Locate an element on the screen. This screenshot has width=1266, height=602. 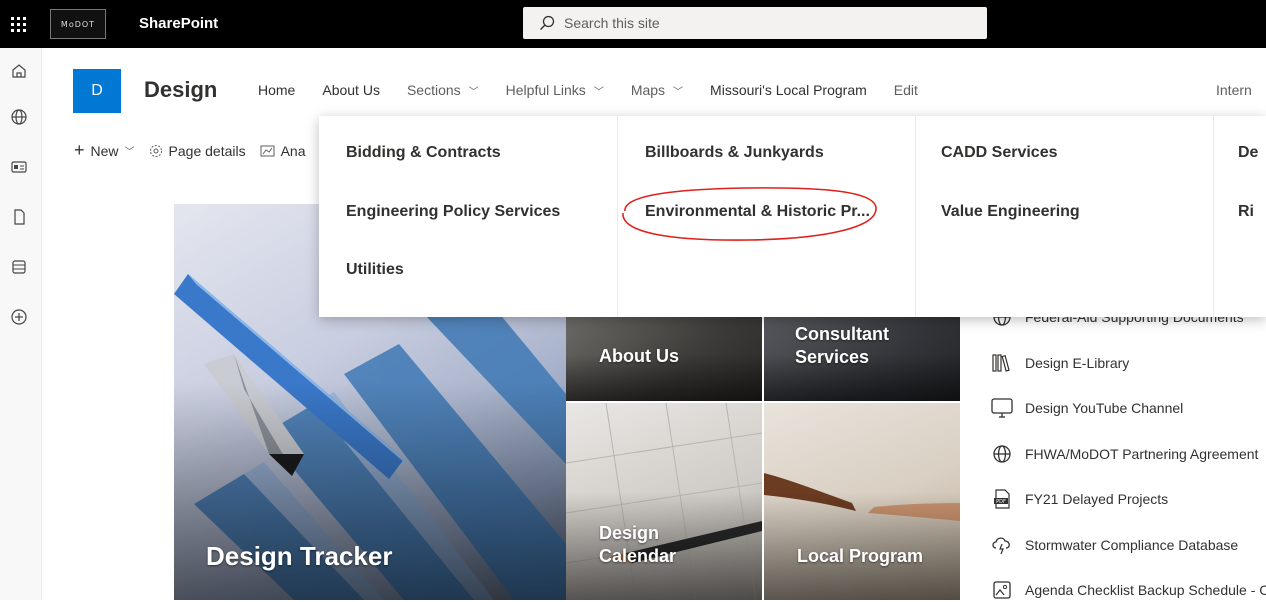
site-logo: D is located at coordinates (97, 91).